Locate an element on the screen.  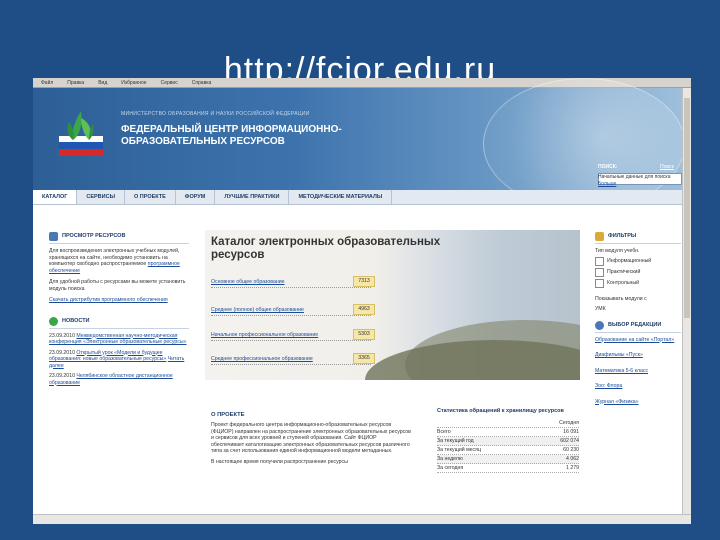
catalog-link-vocational: Начальное профессиональное образование is located at coordinates (291, 336).